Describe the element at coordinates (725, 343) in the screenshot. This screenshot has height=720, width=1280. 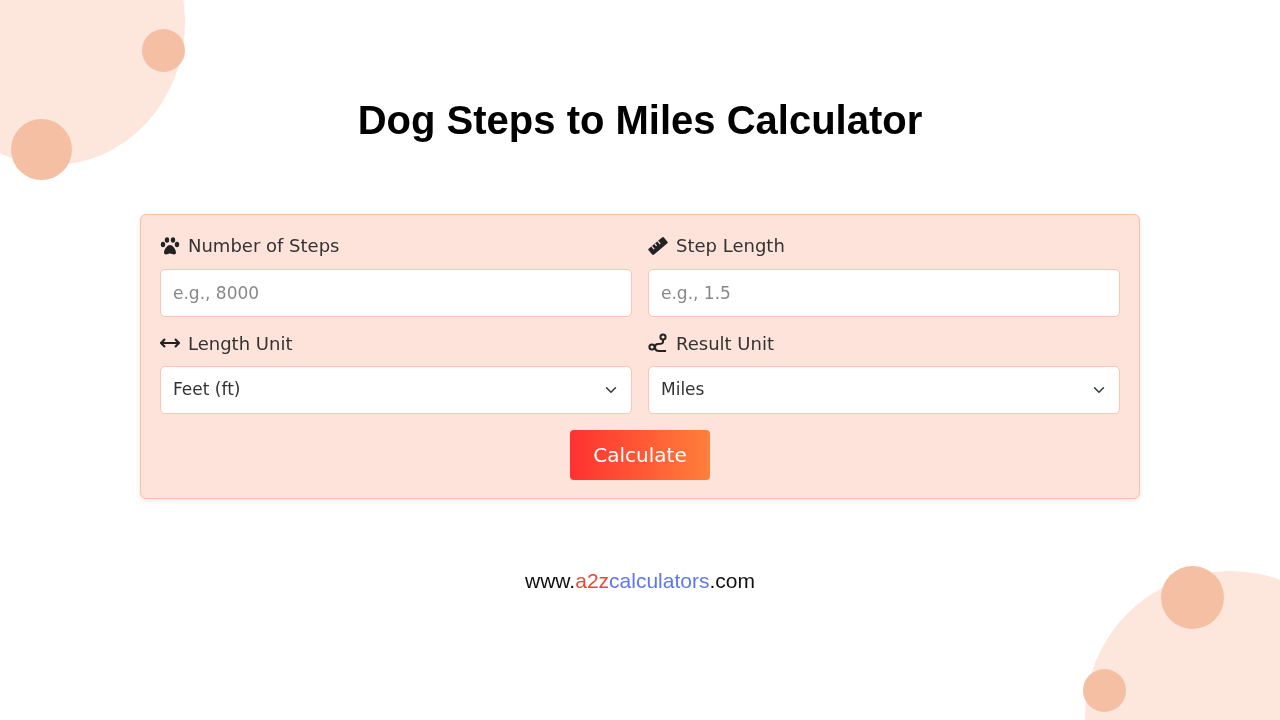
I see `field-label: Result Unit` at that location.